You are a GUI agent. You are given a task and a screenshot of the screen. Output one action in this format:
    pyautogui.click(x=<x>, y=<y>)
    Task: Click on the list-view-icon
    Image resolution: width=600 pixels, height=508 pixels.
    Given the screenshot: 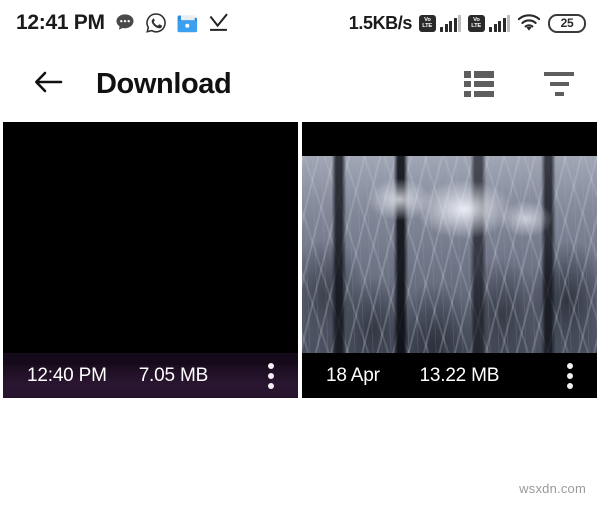 What is the action you would take?
    pyautogui.click(x=479, y=84)
    